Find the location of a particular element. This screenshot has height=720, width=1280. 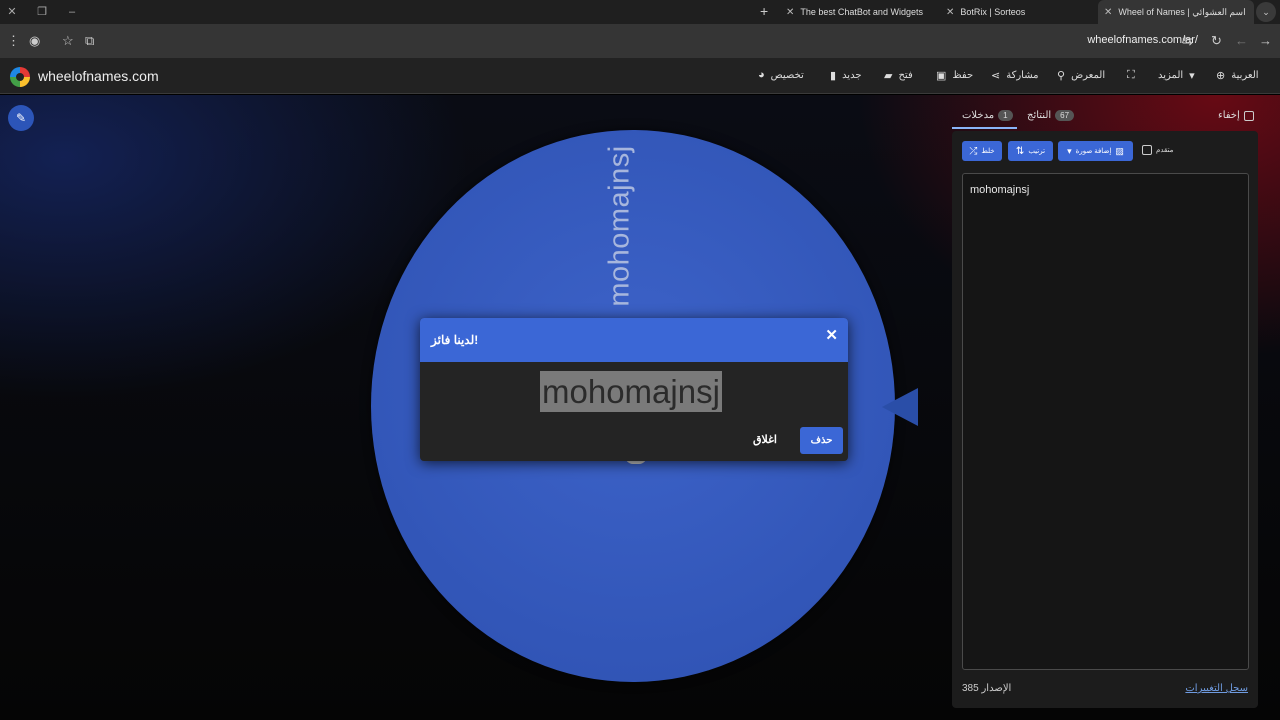

browser-tab: ✕ The best ChatBot and Widgets is located at coordinates (858, 12).